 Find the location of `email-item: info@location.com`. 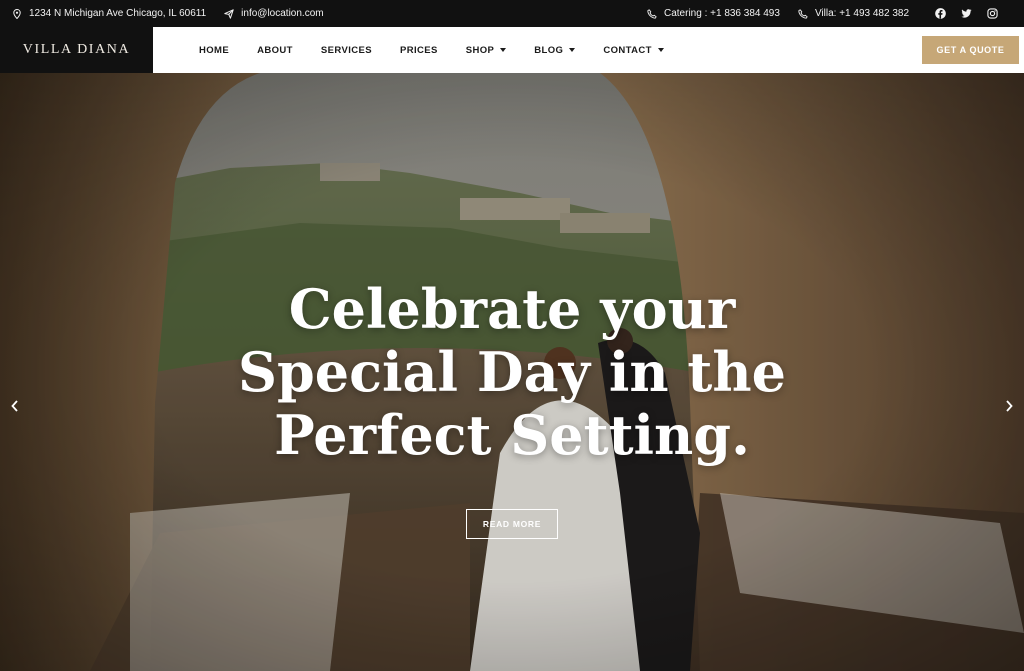

email-item: info@location.com is located at coordinates (274, 13).